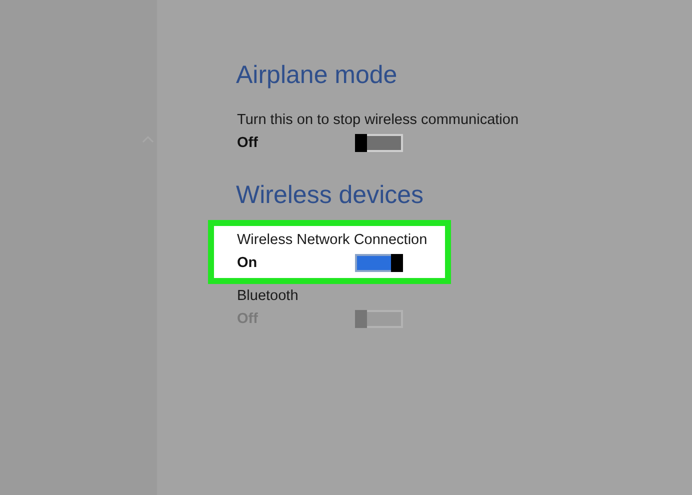  What do you see at coordinates (247, 263) in the screenshot?
I see `toggle-state: On` at bounding box center [247, 263].